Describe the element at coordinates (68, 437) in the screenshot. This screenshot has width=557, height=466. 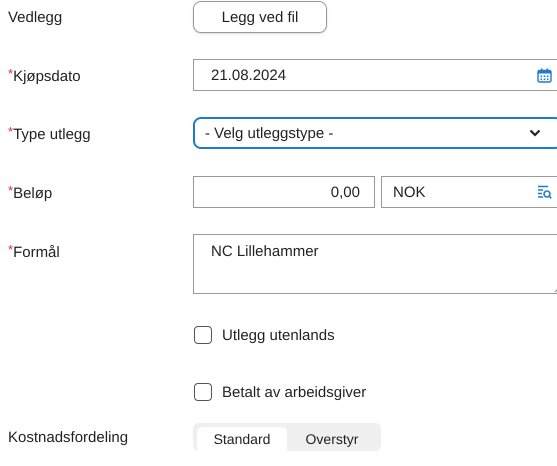
I see `field-label: Kostnadsfordeling` at that location.